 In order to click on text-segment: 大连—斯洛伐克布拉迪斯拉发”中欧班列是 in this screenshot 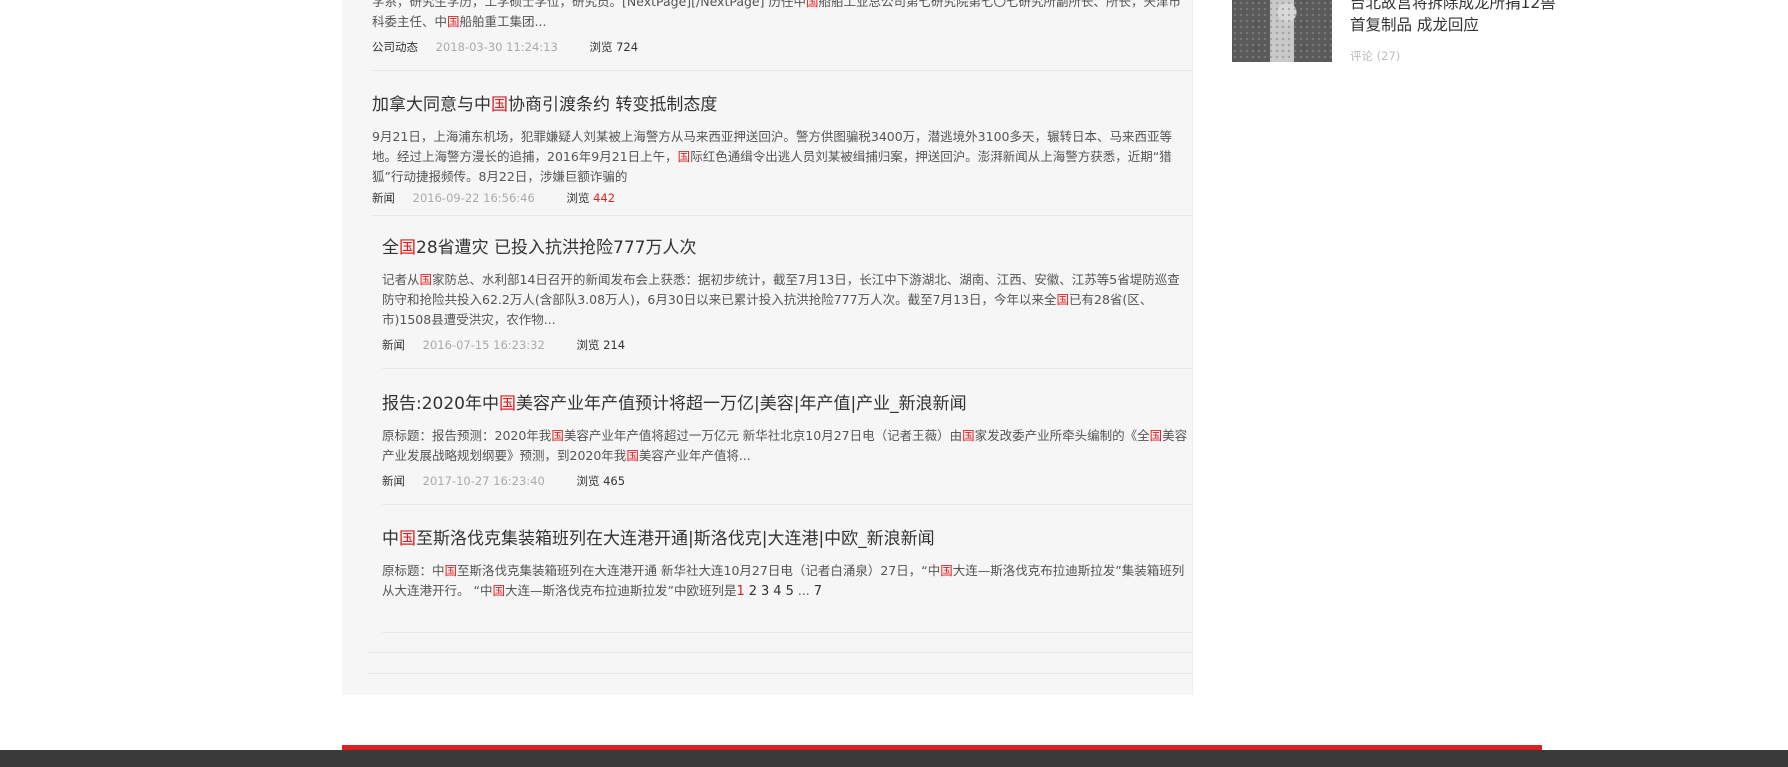, I will do `click(620, 590)`.